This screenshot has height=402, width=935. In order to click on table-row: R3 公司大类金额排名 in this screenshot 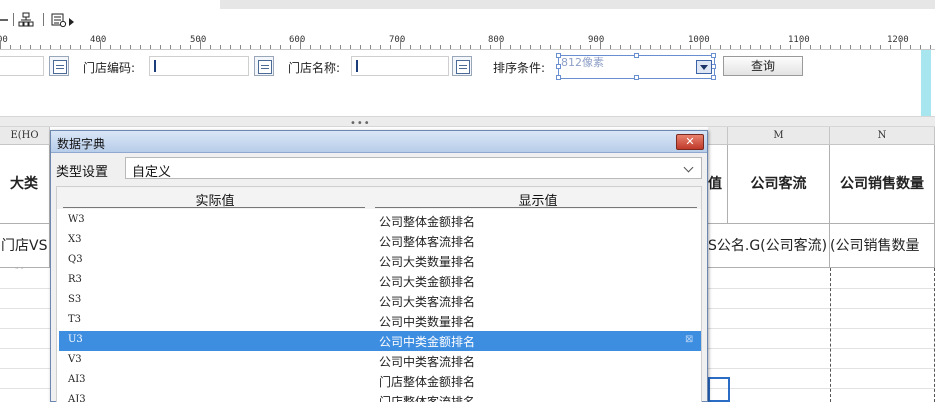, I will do `click(380, 281)`.